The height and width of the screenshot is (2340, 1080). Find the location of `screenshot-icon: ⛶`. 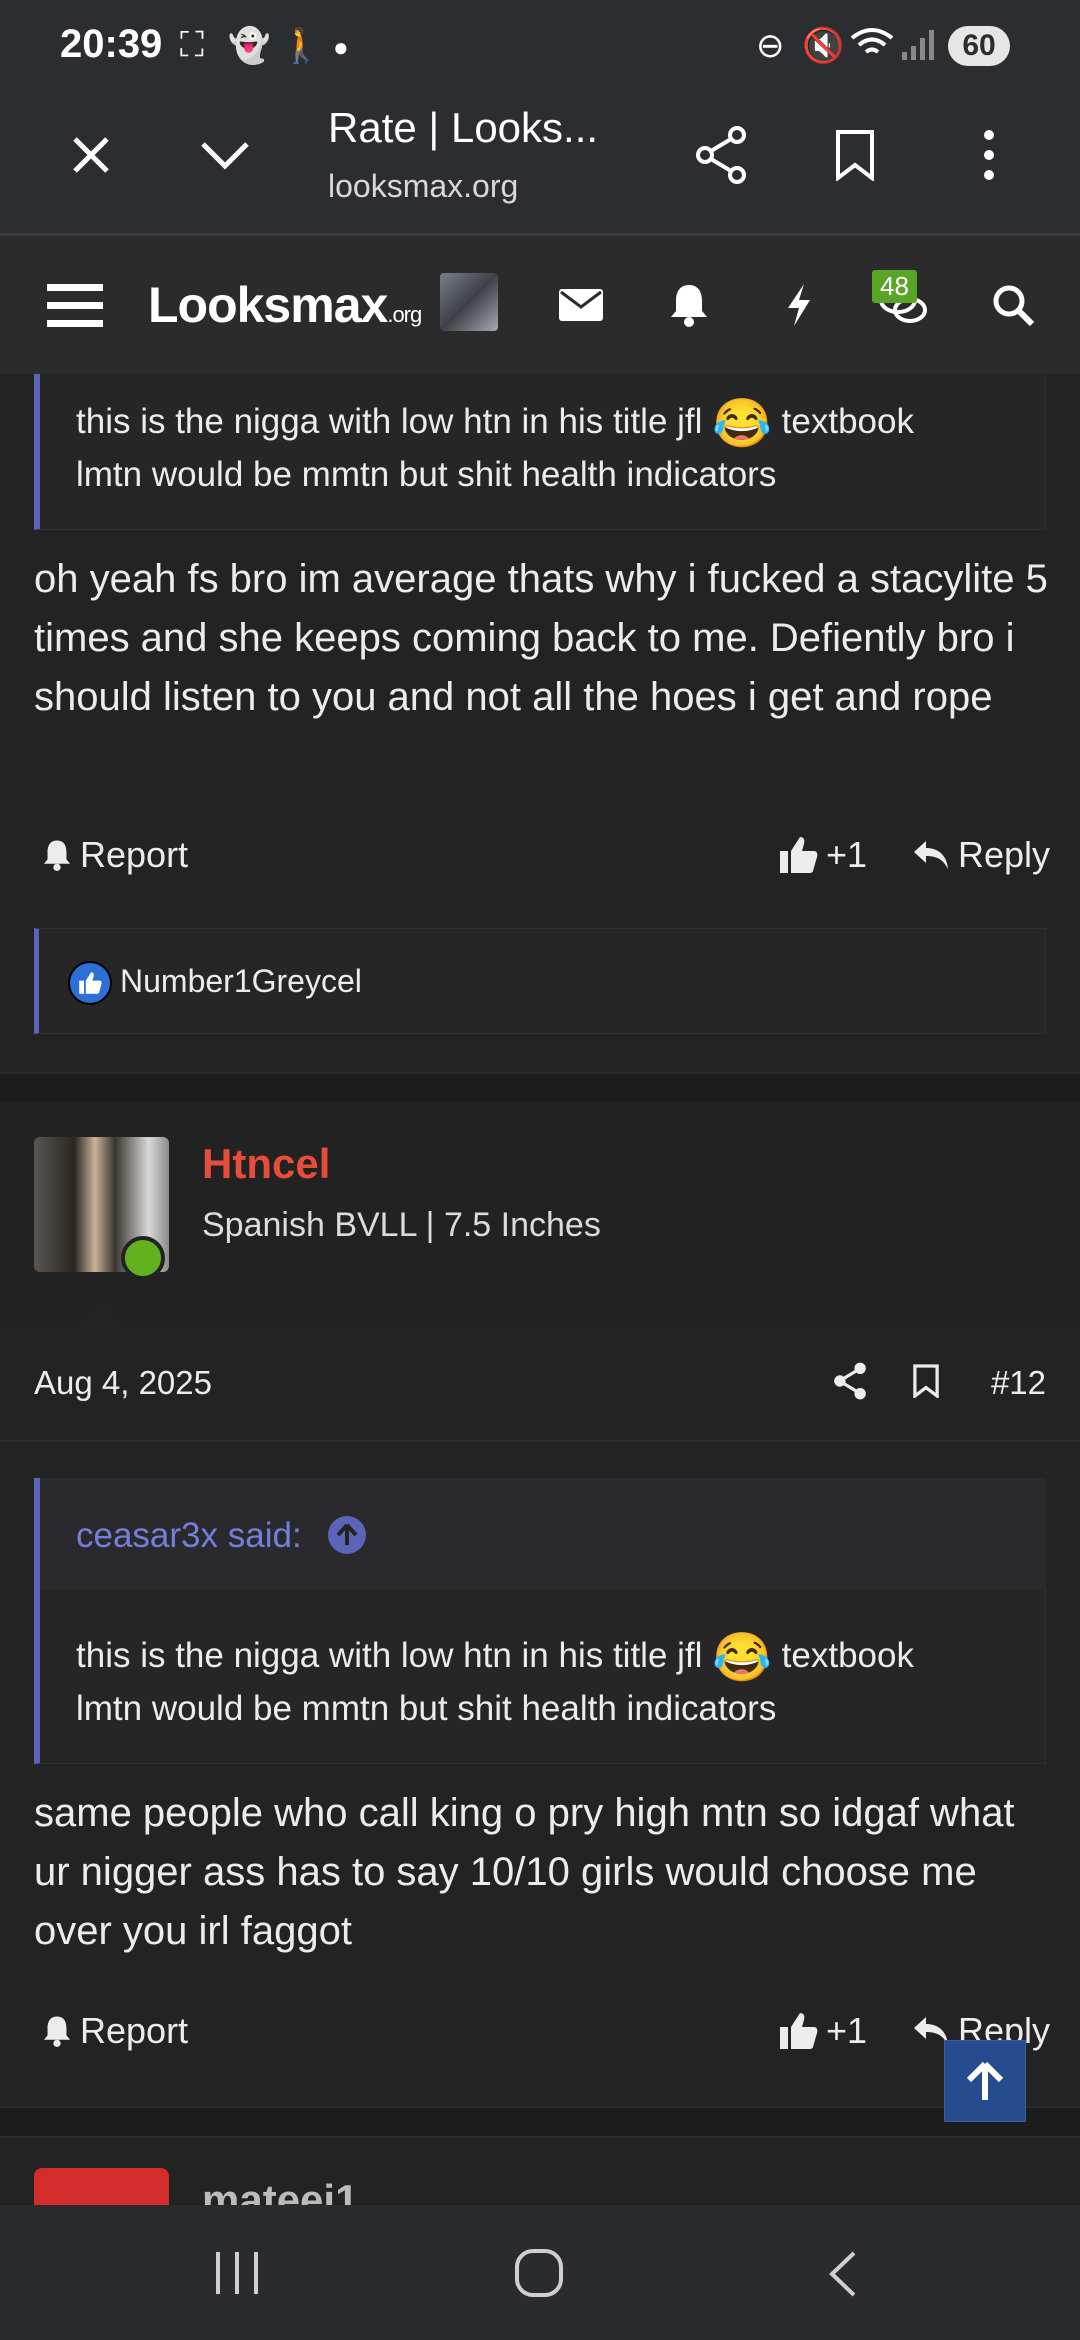

screenshot-icon: ⛶ is located at coordinates (192, 45).